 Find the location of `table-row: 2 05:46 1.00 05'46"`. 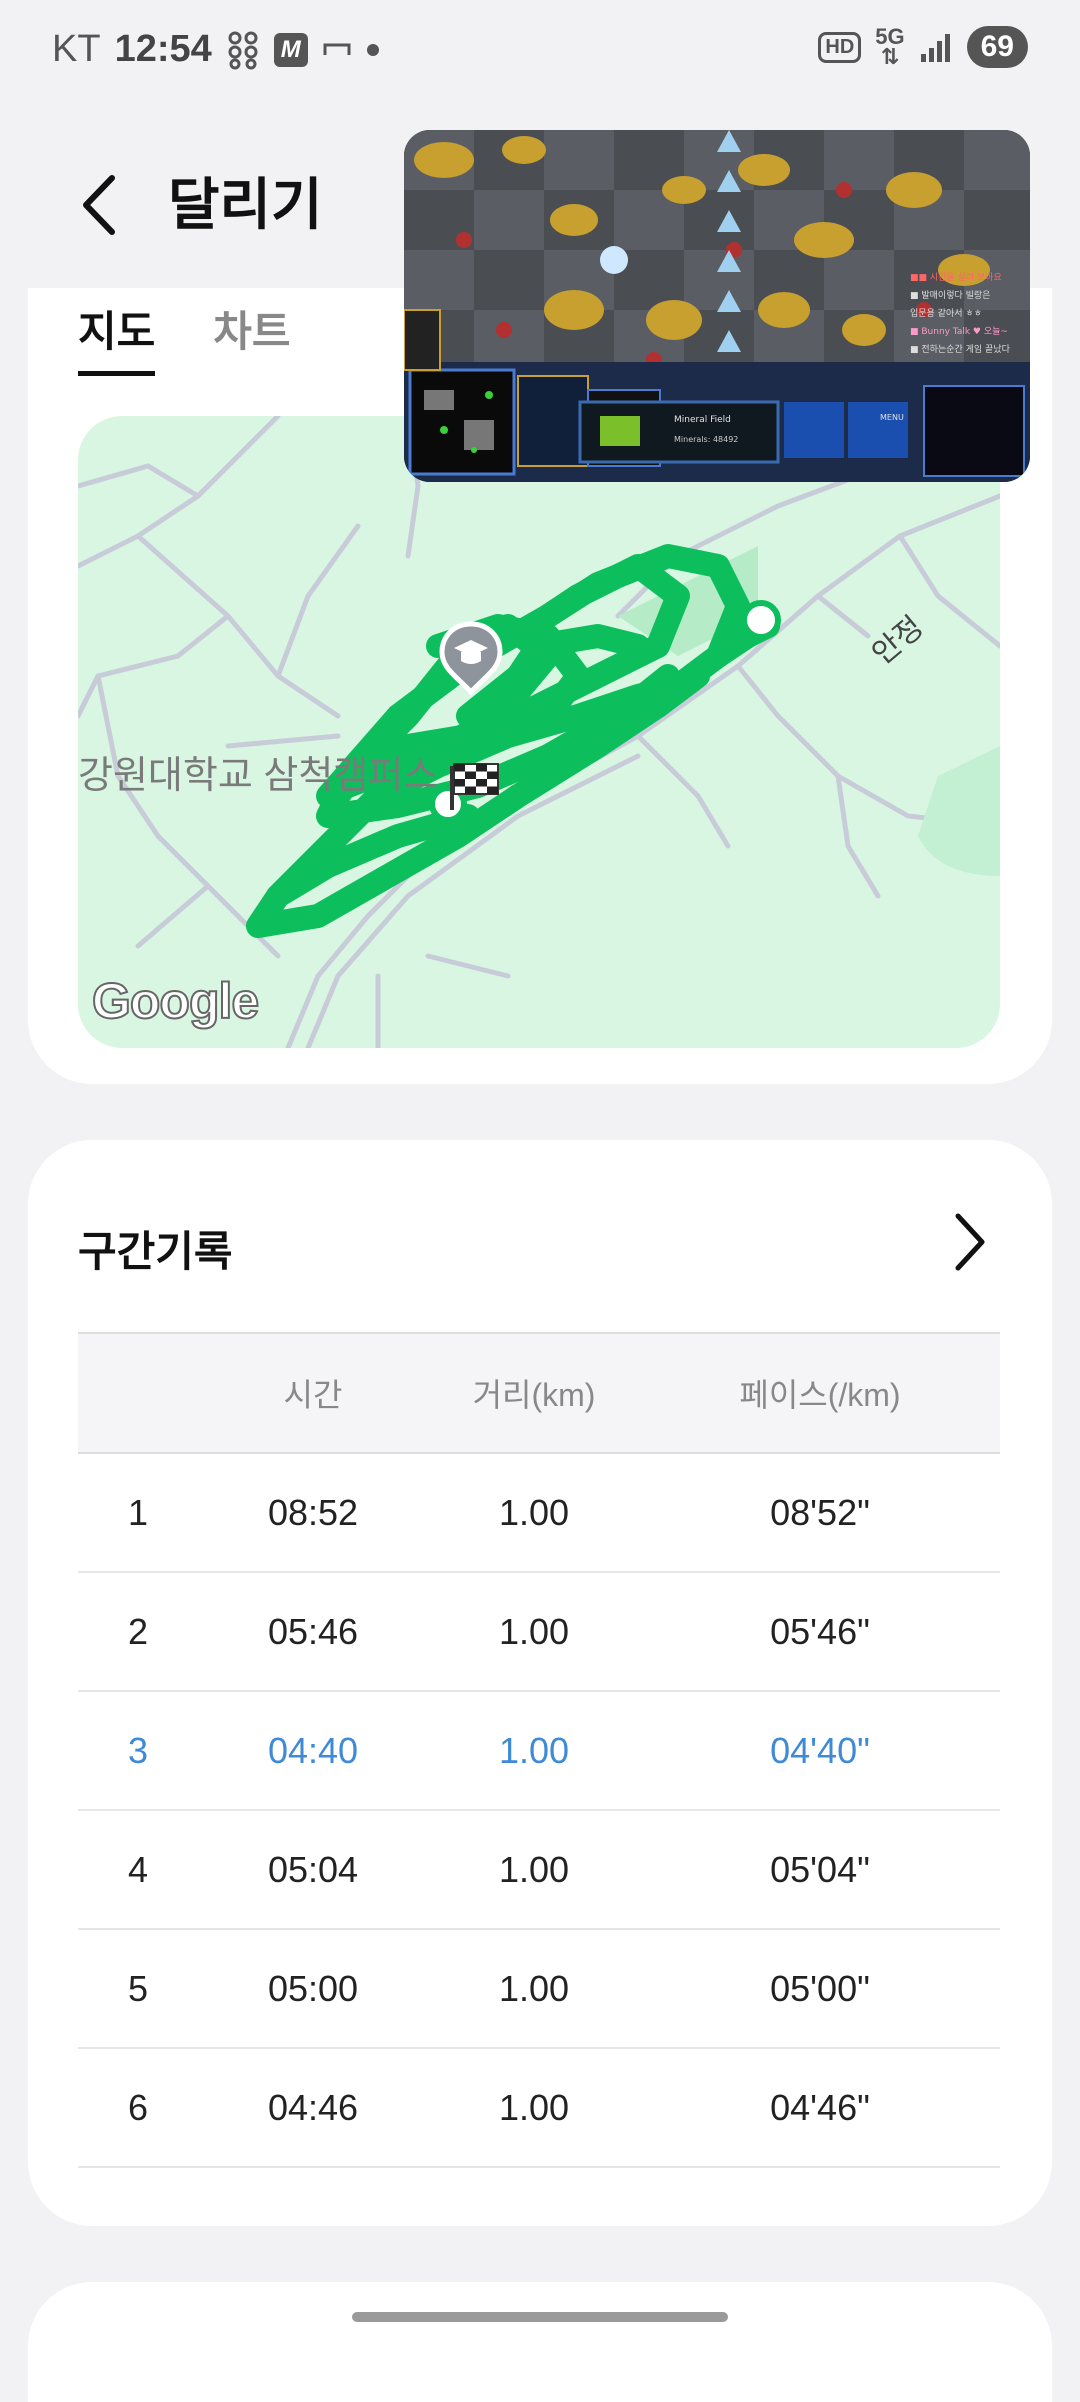

table-row: 2 05:46 1.00 05'46" is located at coordinates (539, 1632).